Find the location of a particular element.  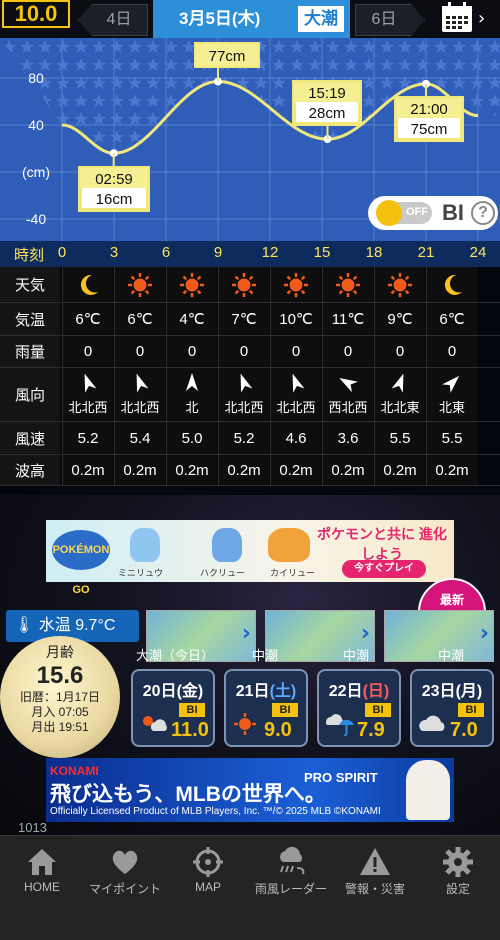

nav-map: MAP is located at coordinates (208, 888).